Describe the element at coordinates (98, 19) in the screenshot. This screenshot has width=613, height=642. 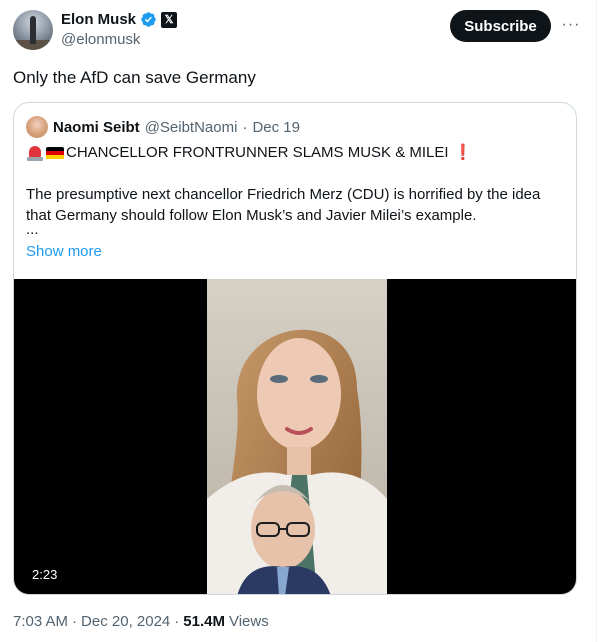
I see `author-name: Elon Musk` at that location.